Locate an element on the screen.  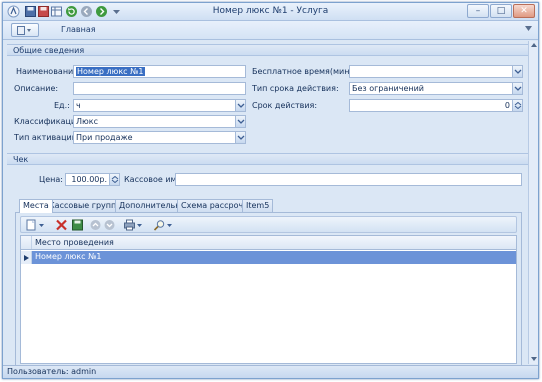
close-button: ✕ is located at coordinates (524, 11).